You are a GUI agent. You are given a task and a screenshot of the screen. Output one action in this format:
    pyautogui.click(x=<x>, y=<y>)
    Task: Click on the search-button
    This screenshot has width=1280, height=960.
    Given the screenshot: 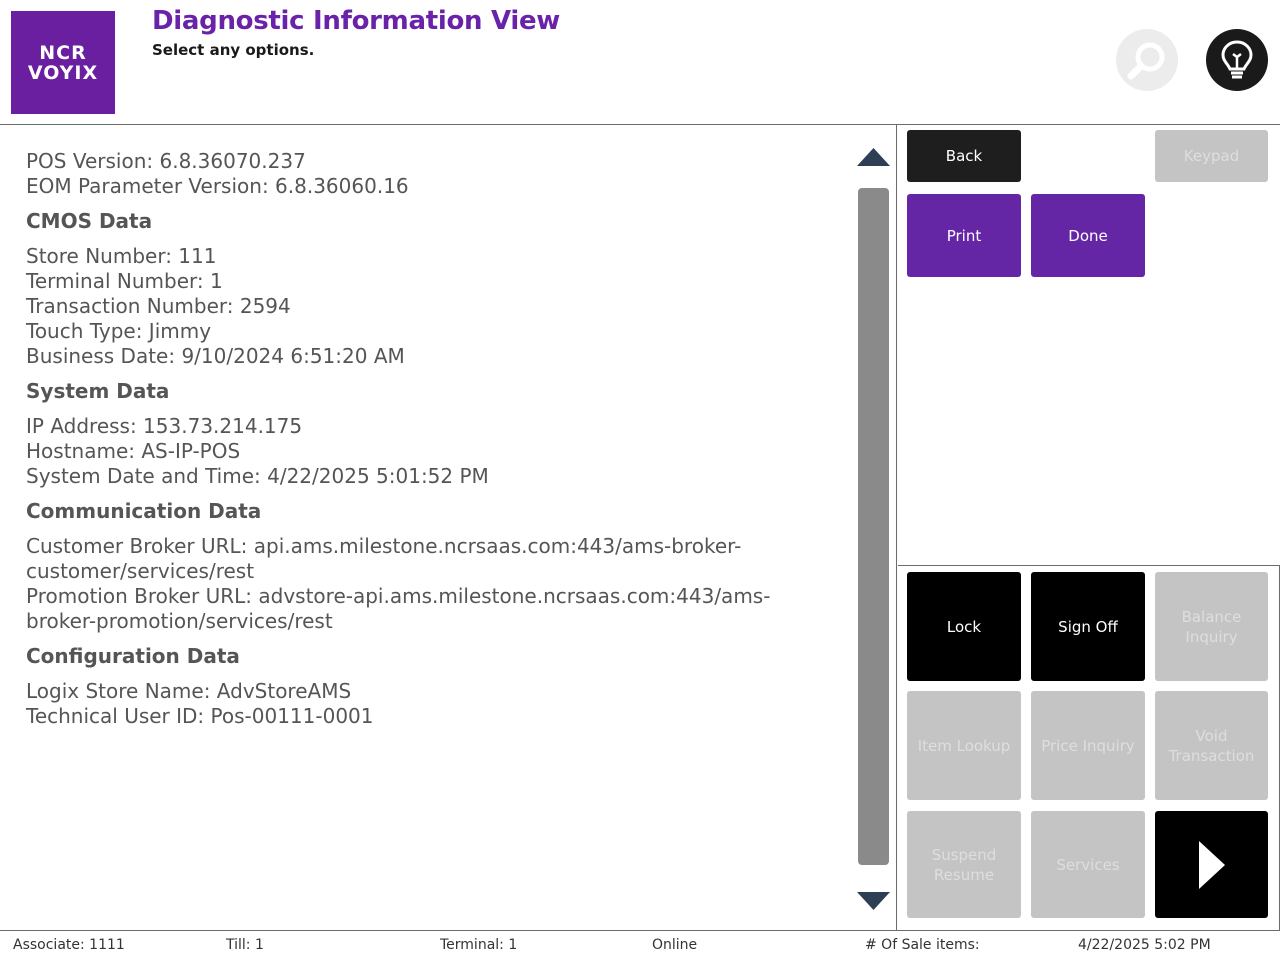 What is the action you would take?
    pyautogui.click(x=1147, y=60)
    